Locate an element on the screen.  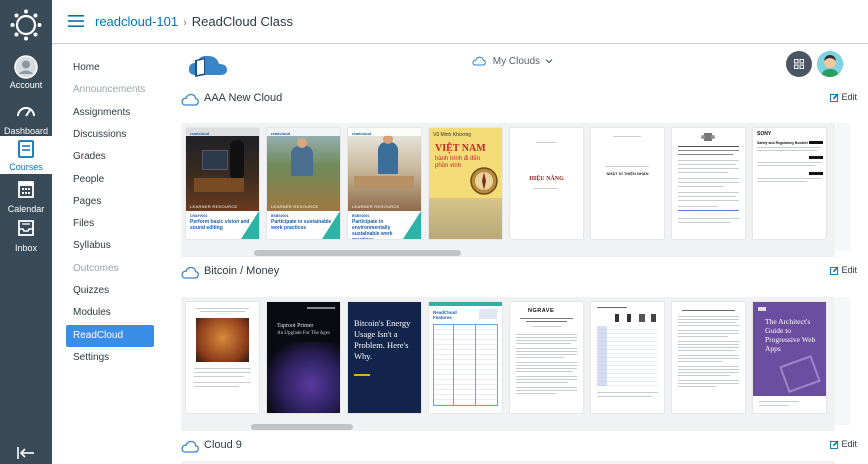
global-navigation: Account Dashboard Courses Calendar Inbox is located at coordinates (26, 232).